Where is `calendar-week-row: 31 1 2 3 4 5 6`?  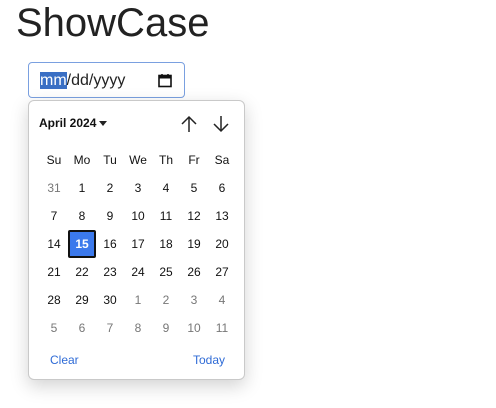
calendar-week-row: 31 1 2 3 4 5 6 is located at coordinates (138, 188).